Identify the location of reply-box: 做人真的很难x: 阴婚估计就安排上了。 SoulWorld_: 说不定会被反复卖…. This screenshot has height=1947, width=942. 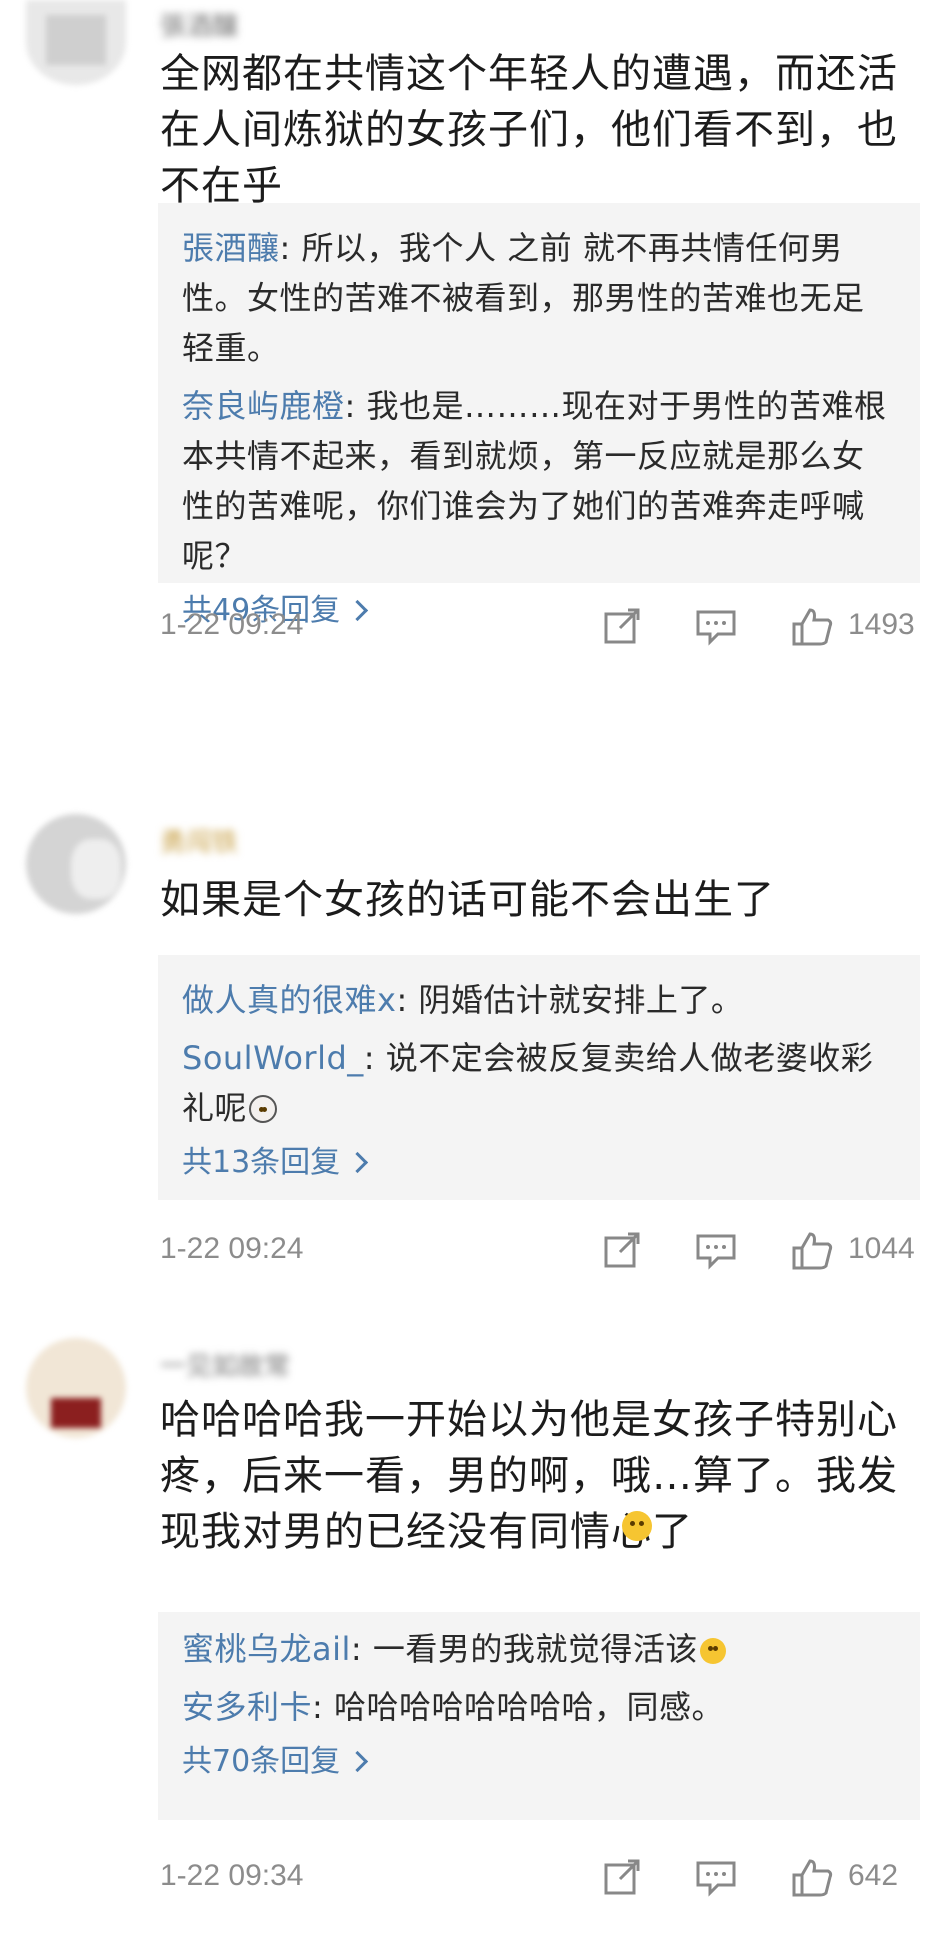
(539, 1077).